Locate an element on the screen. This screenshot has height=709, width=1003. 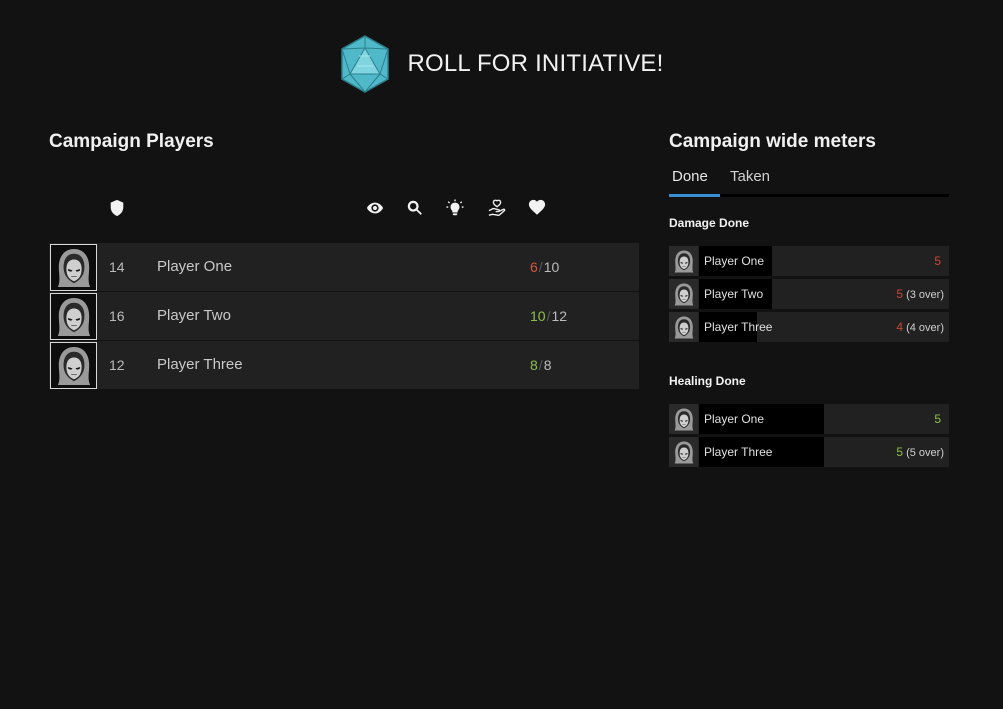
table-row: 16 Player Two 10/12 is located at coordinates (344, 316).